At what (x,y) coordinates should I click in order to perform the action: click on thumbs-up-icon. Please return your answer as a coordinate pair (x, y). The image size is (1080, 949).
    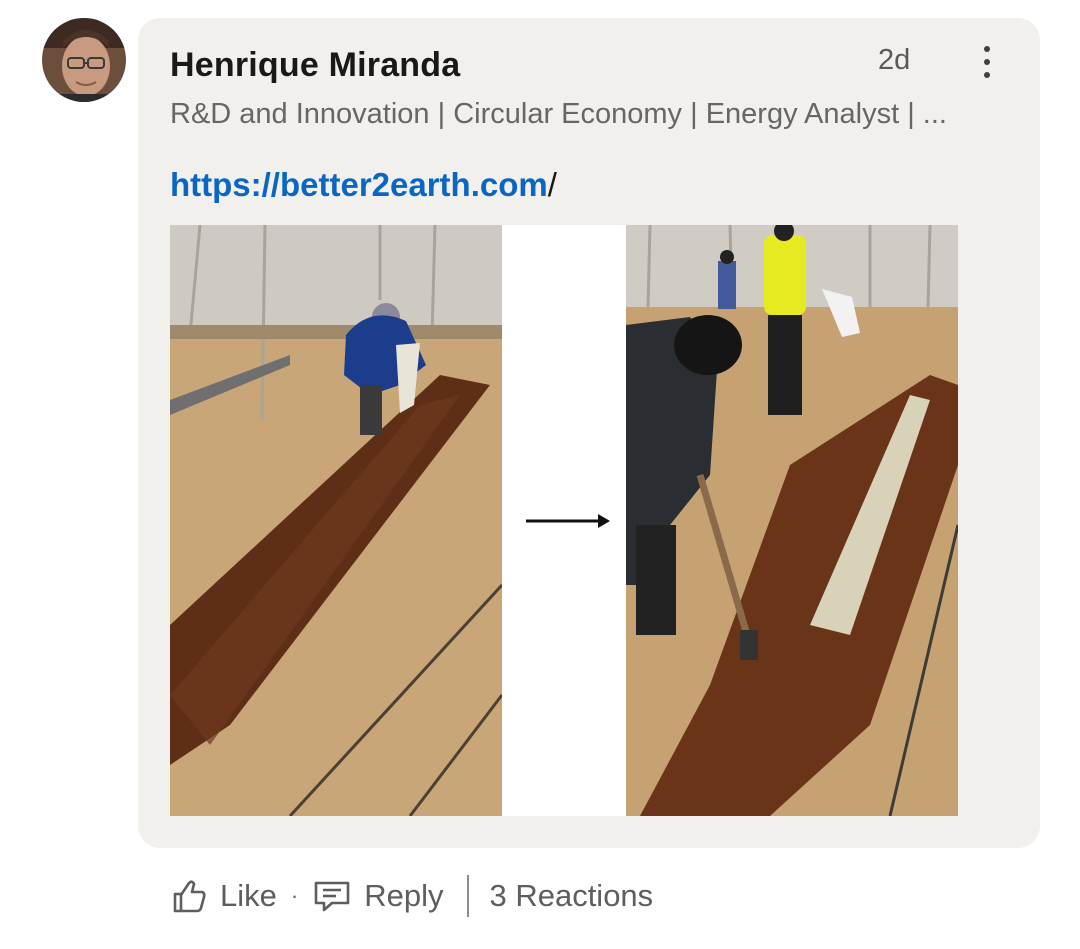
    Looking at the image, I should click on (189, 896).